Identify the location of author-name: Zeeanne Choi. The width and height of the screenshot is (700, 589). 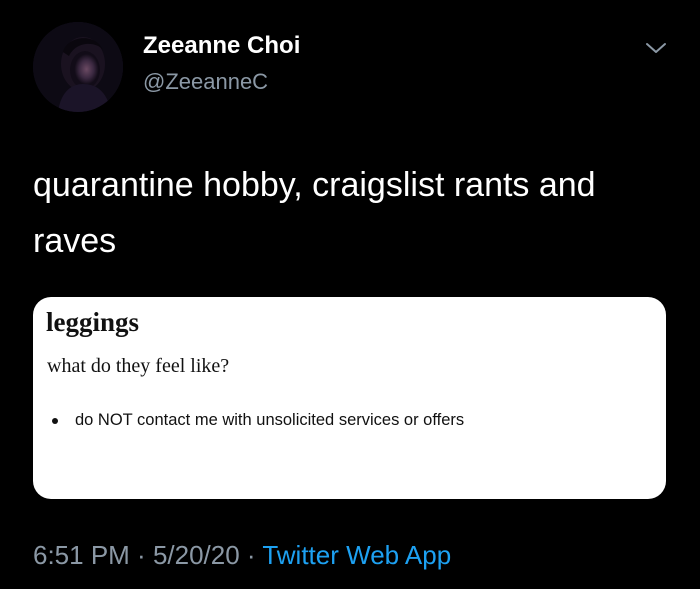
(221, 46).